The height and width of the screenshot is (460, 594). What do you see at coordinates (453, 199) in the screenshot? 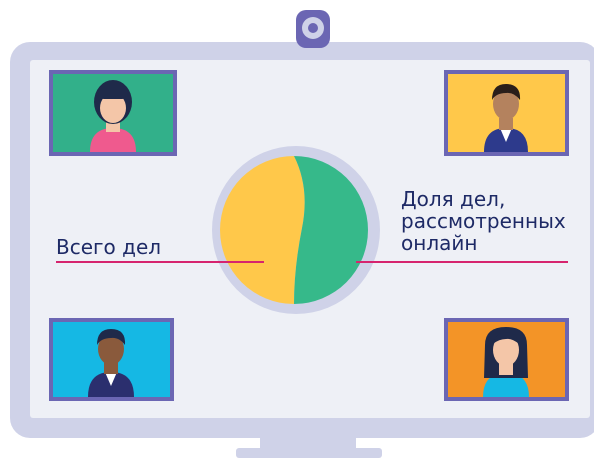
I see `label-online-share-line-1: Доля дел,` at bounding box center [453, 199].